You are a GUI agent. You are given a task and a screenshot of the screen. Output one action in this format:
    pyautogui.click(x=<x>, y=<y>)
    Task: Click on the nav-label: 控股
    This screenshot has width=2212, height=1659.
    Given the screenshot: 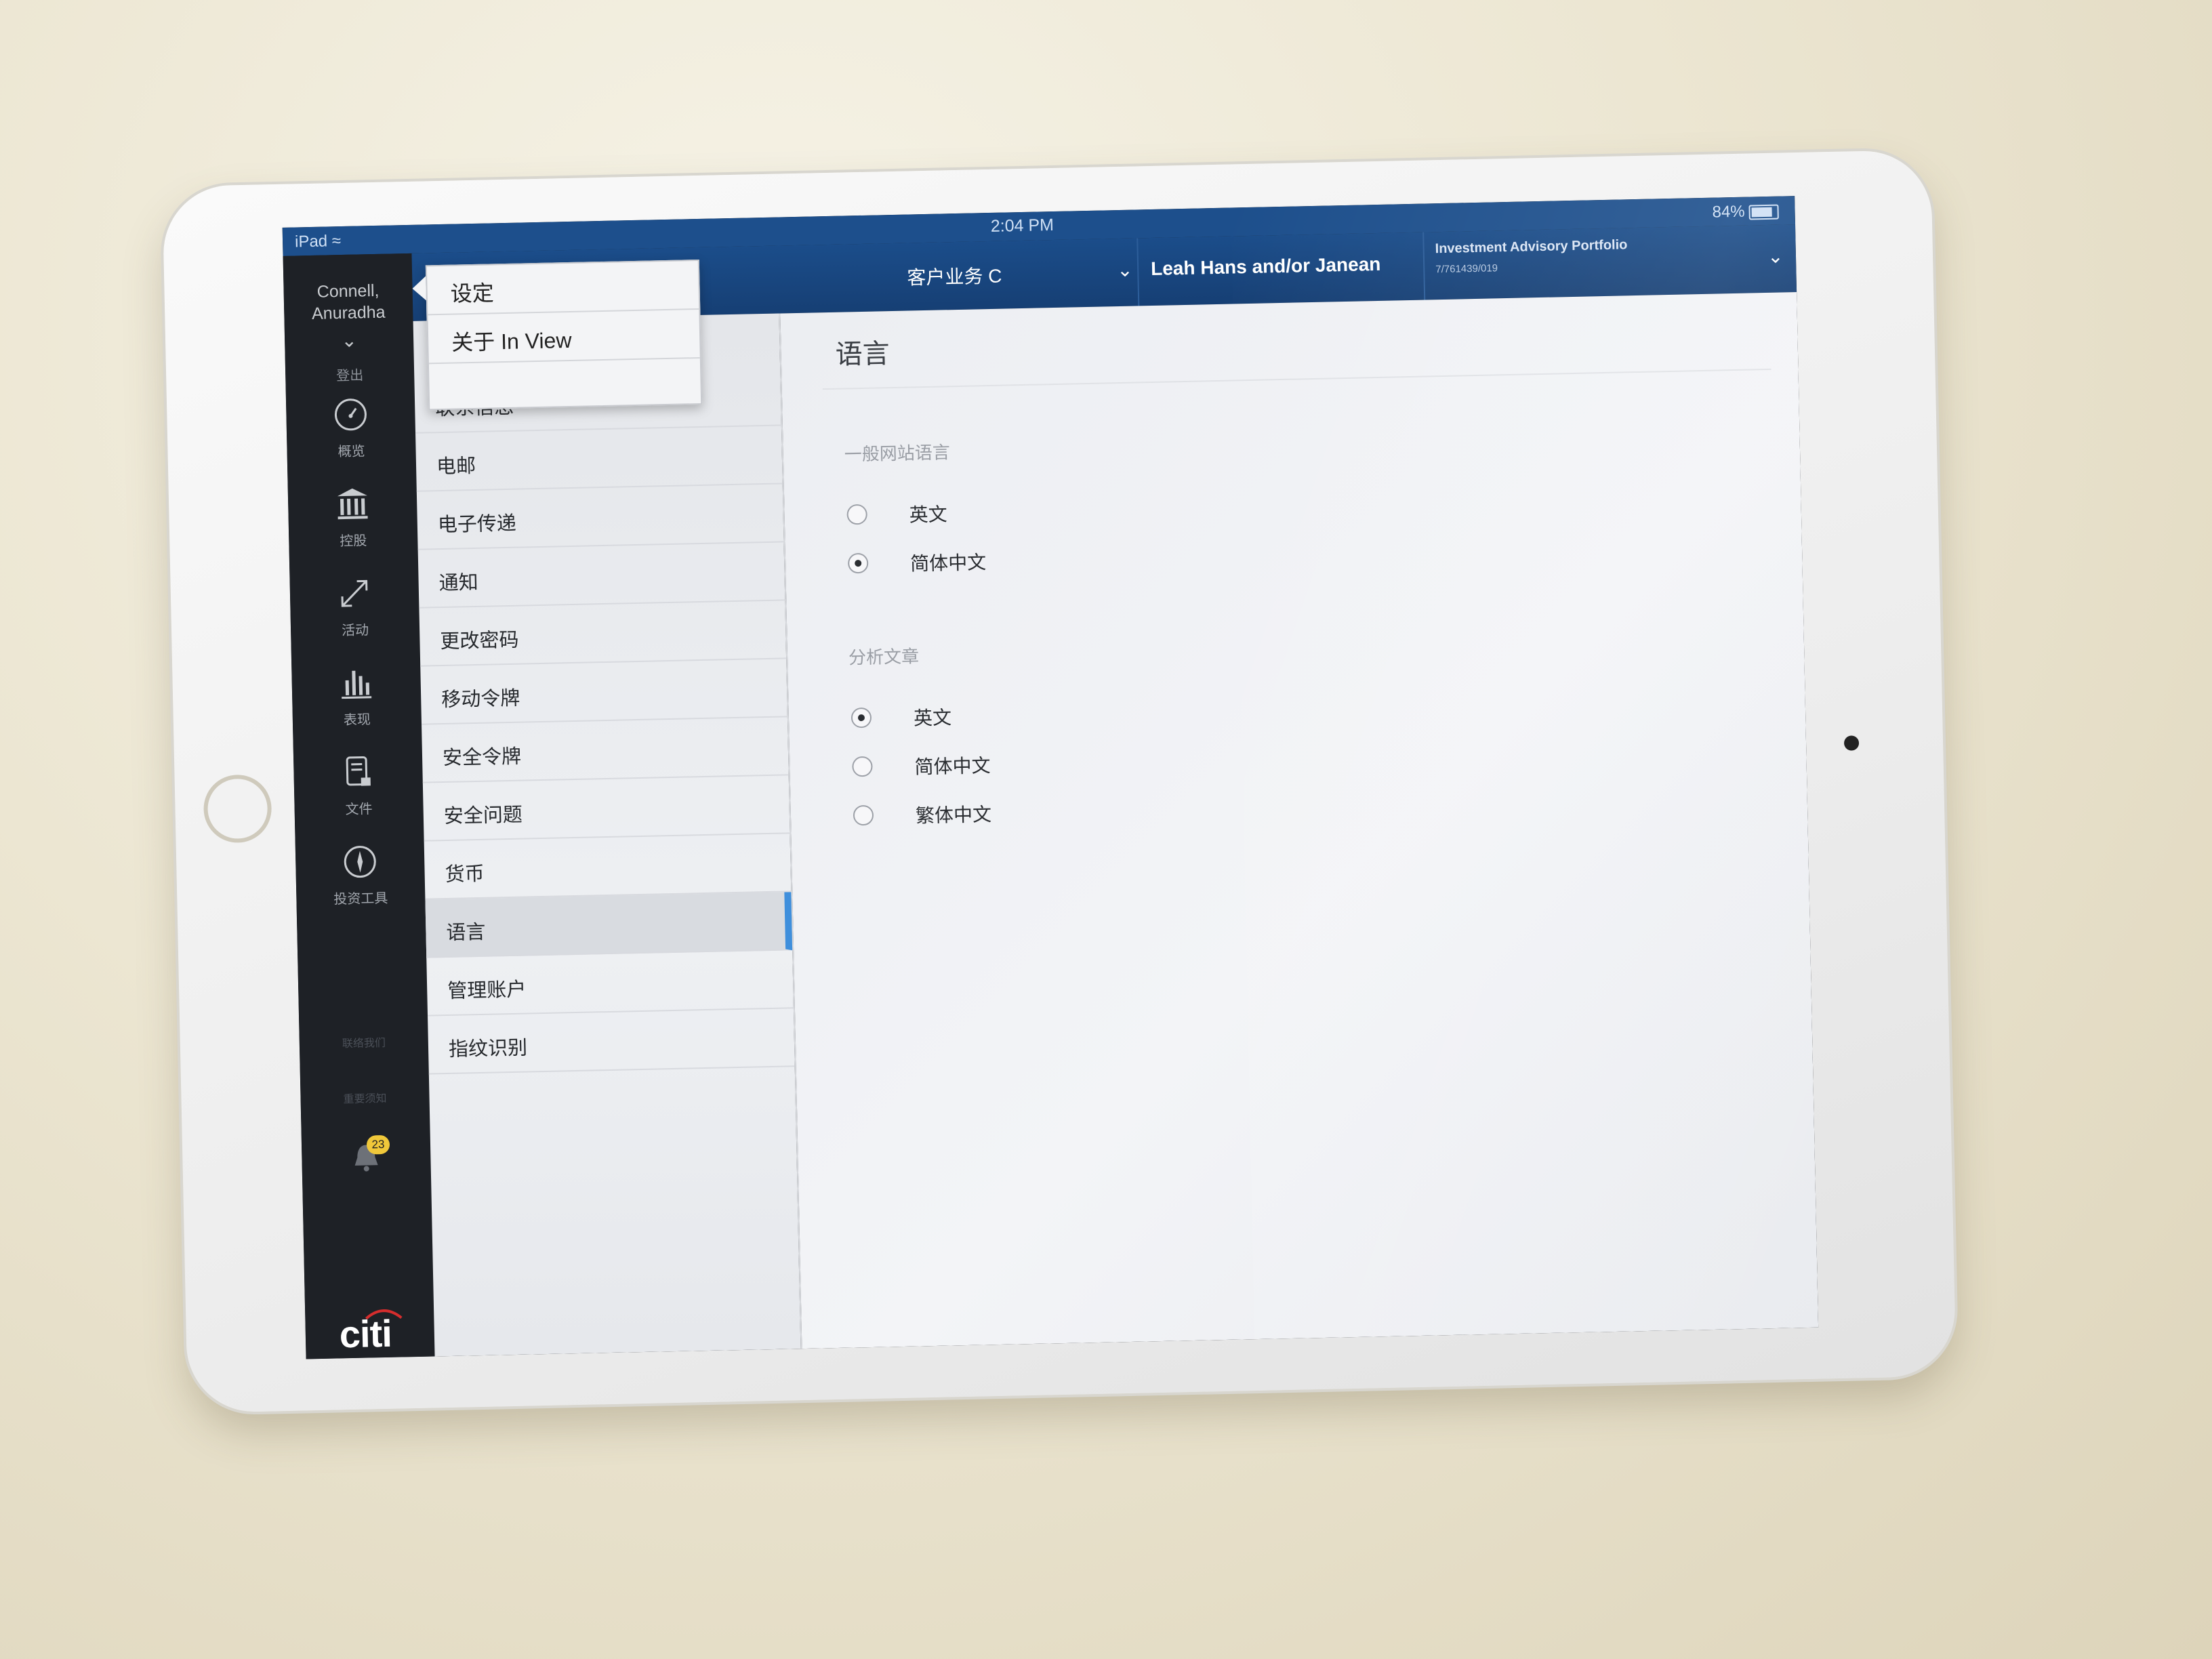 What is the action you would take?
    pyautogui.click(x=353, y=541)
    